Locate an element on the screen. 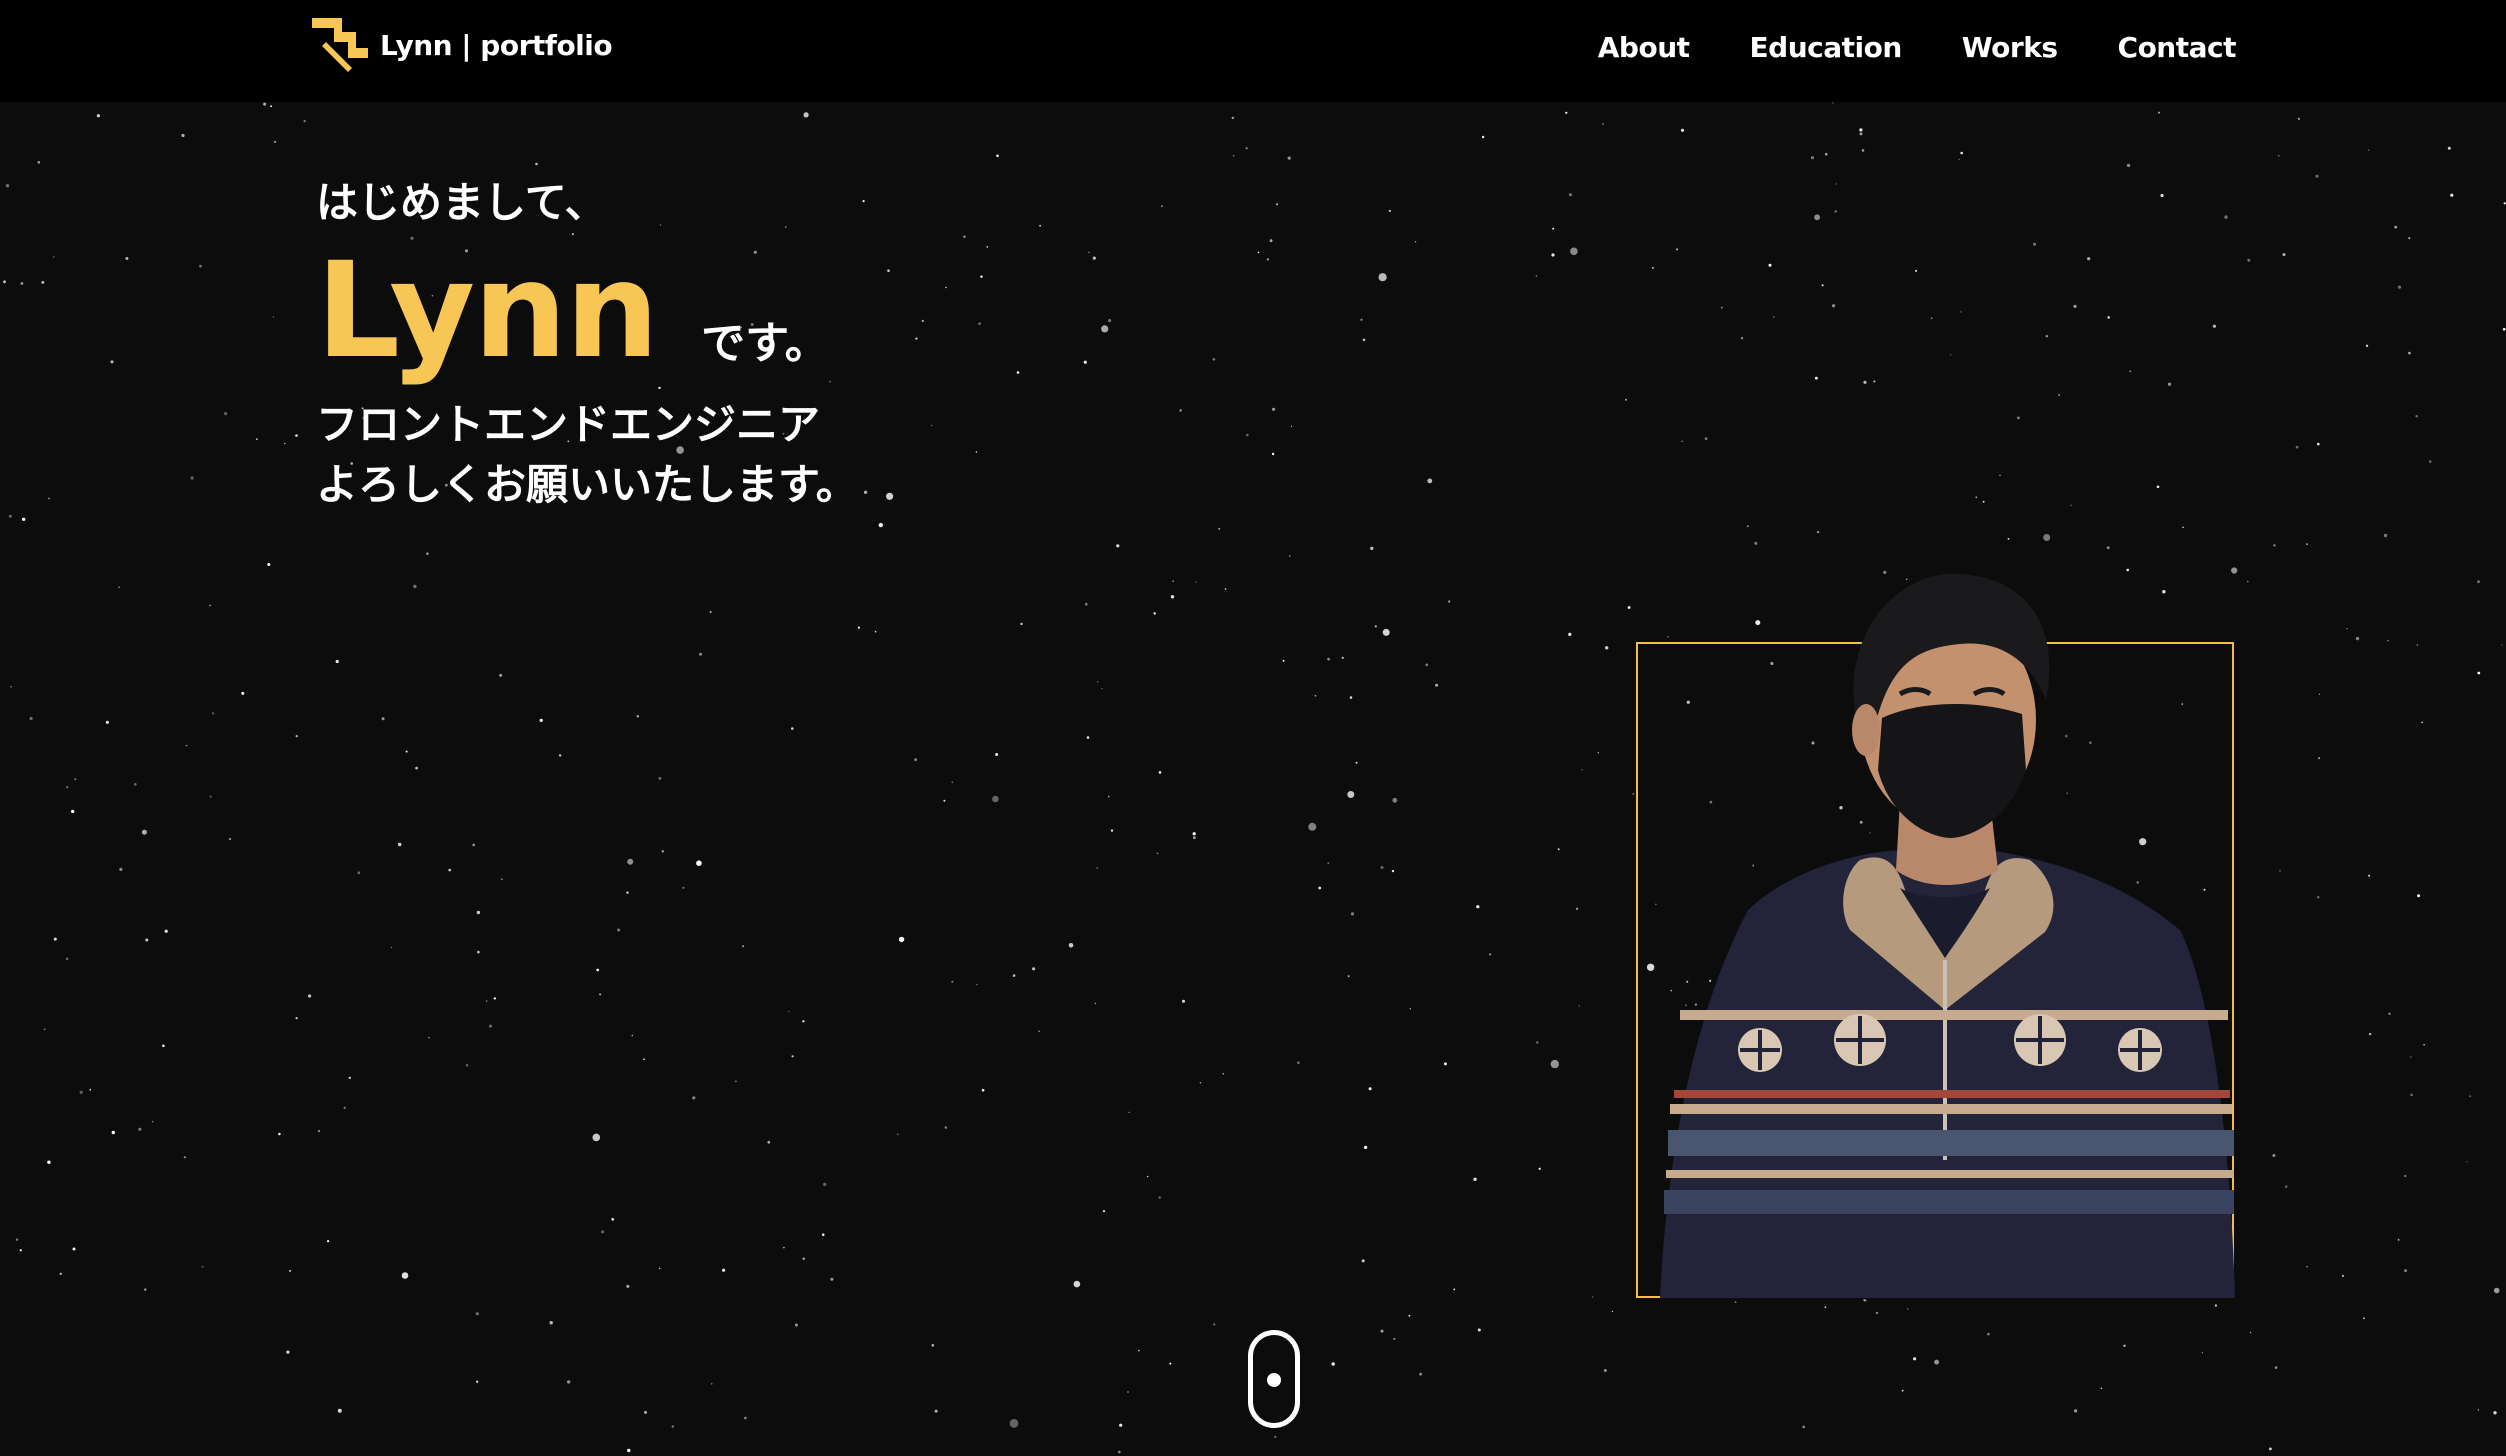  brand-title: Lynn | portfolio is located at coordinates (496, 45).